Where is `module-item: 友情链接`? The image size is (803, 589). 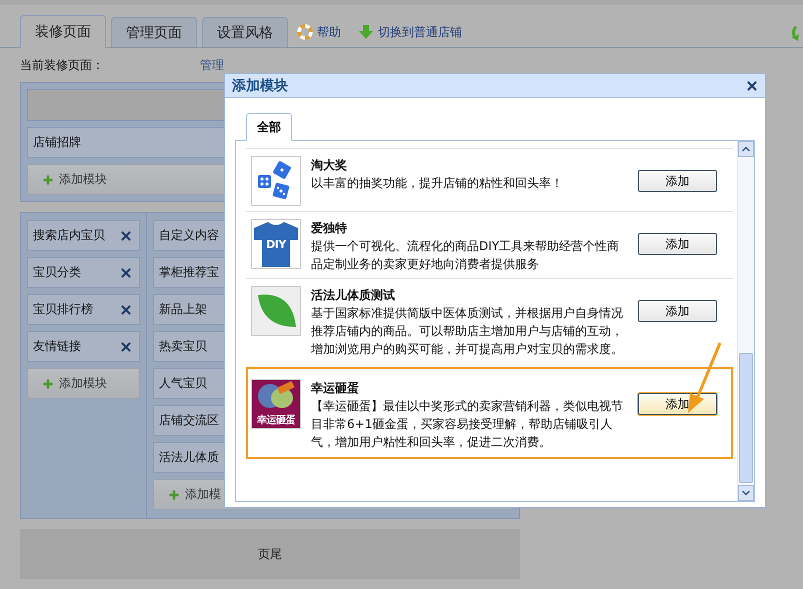 module-item: 友情链接 is located at coordinates (83, 346).